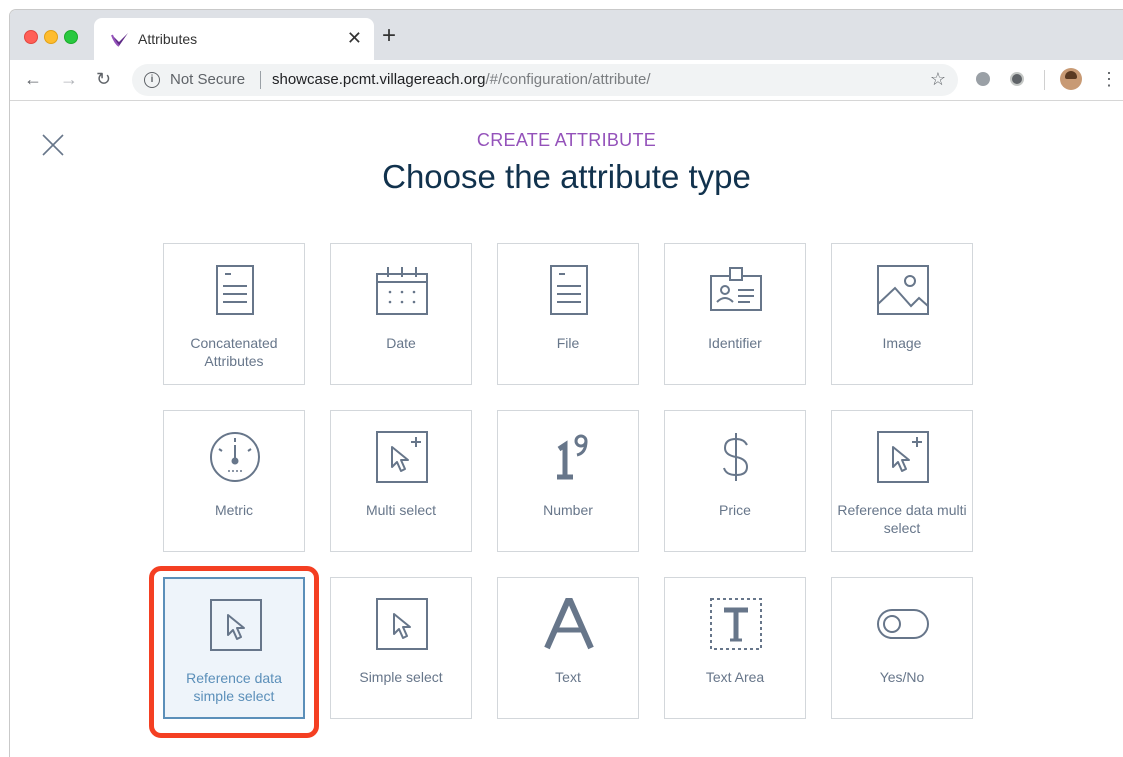 Image resolution: width=1123 pixels, height=757 pixels. Describe the element at coordinates (234, 352) in the screenshot. I see `tile-label: Concatenated Attributes` at that location.